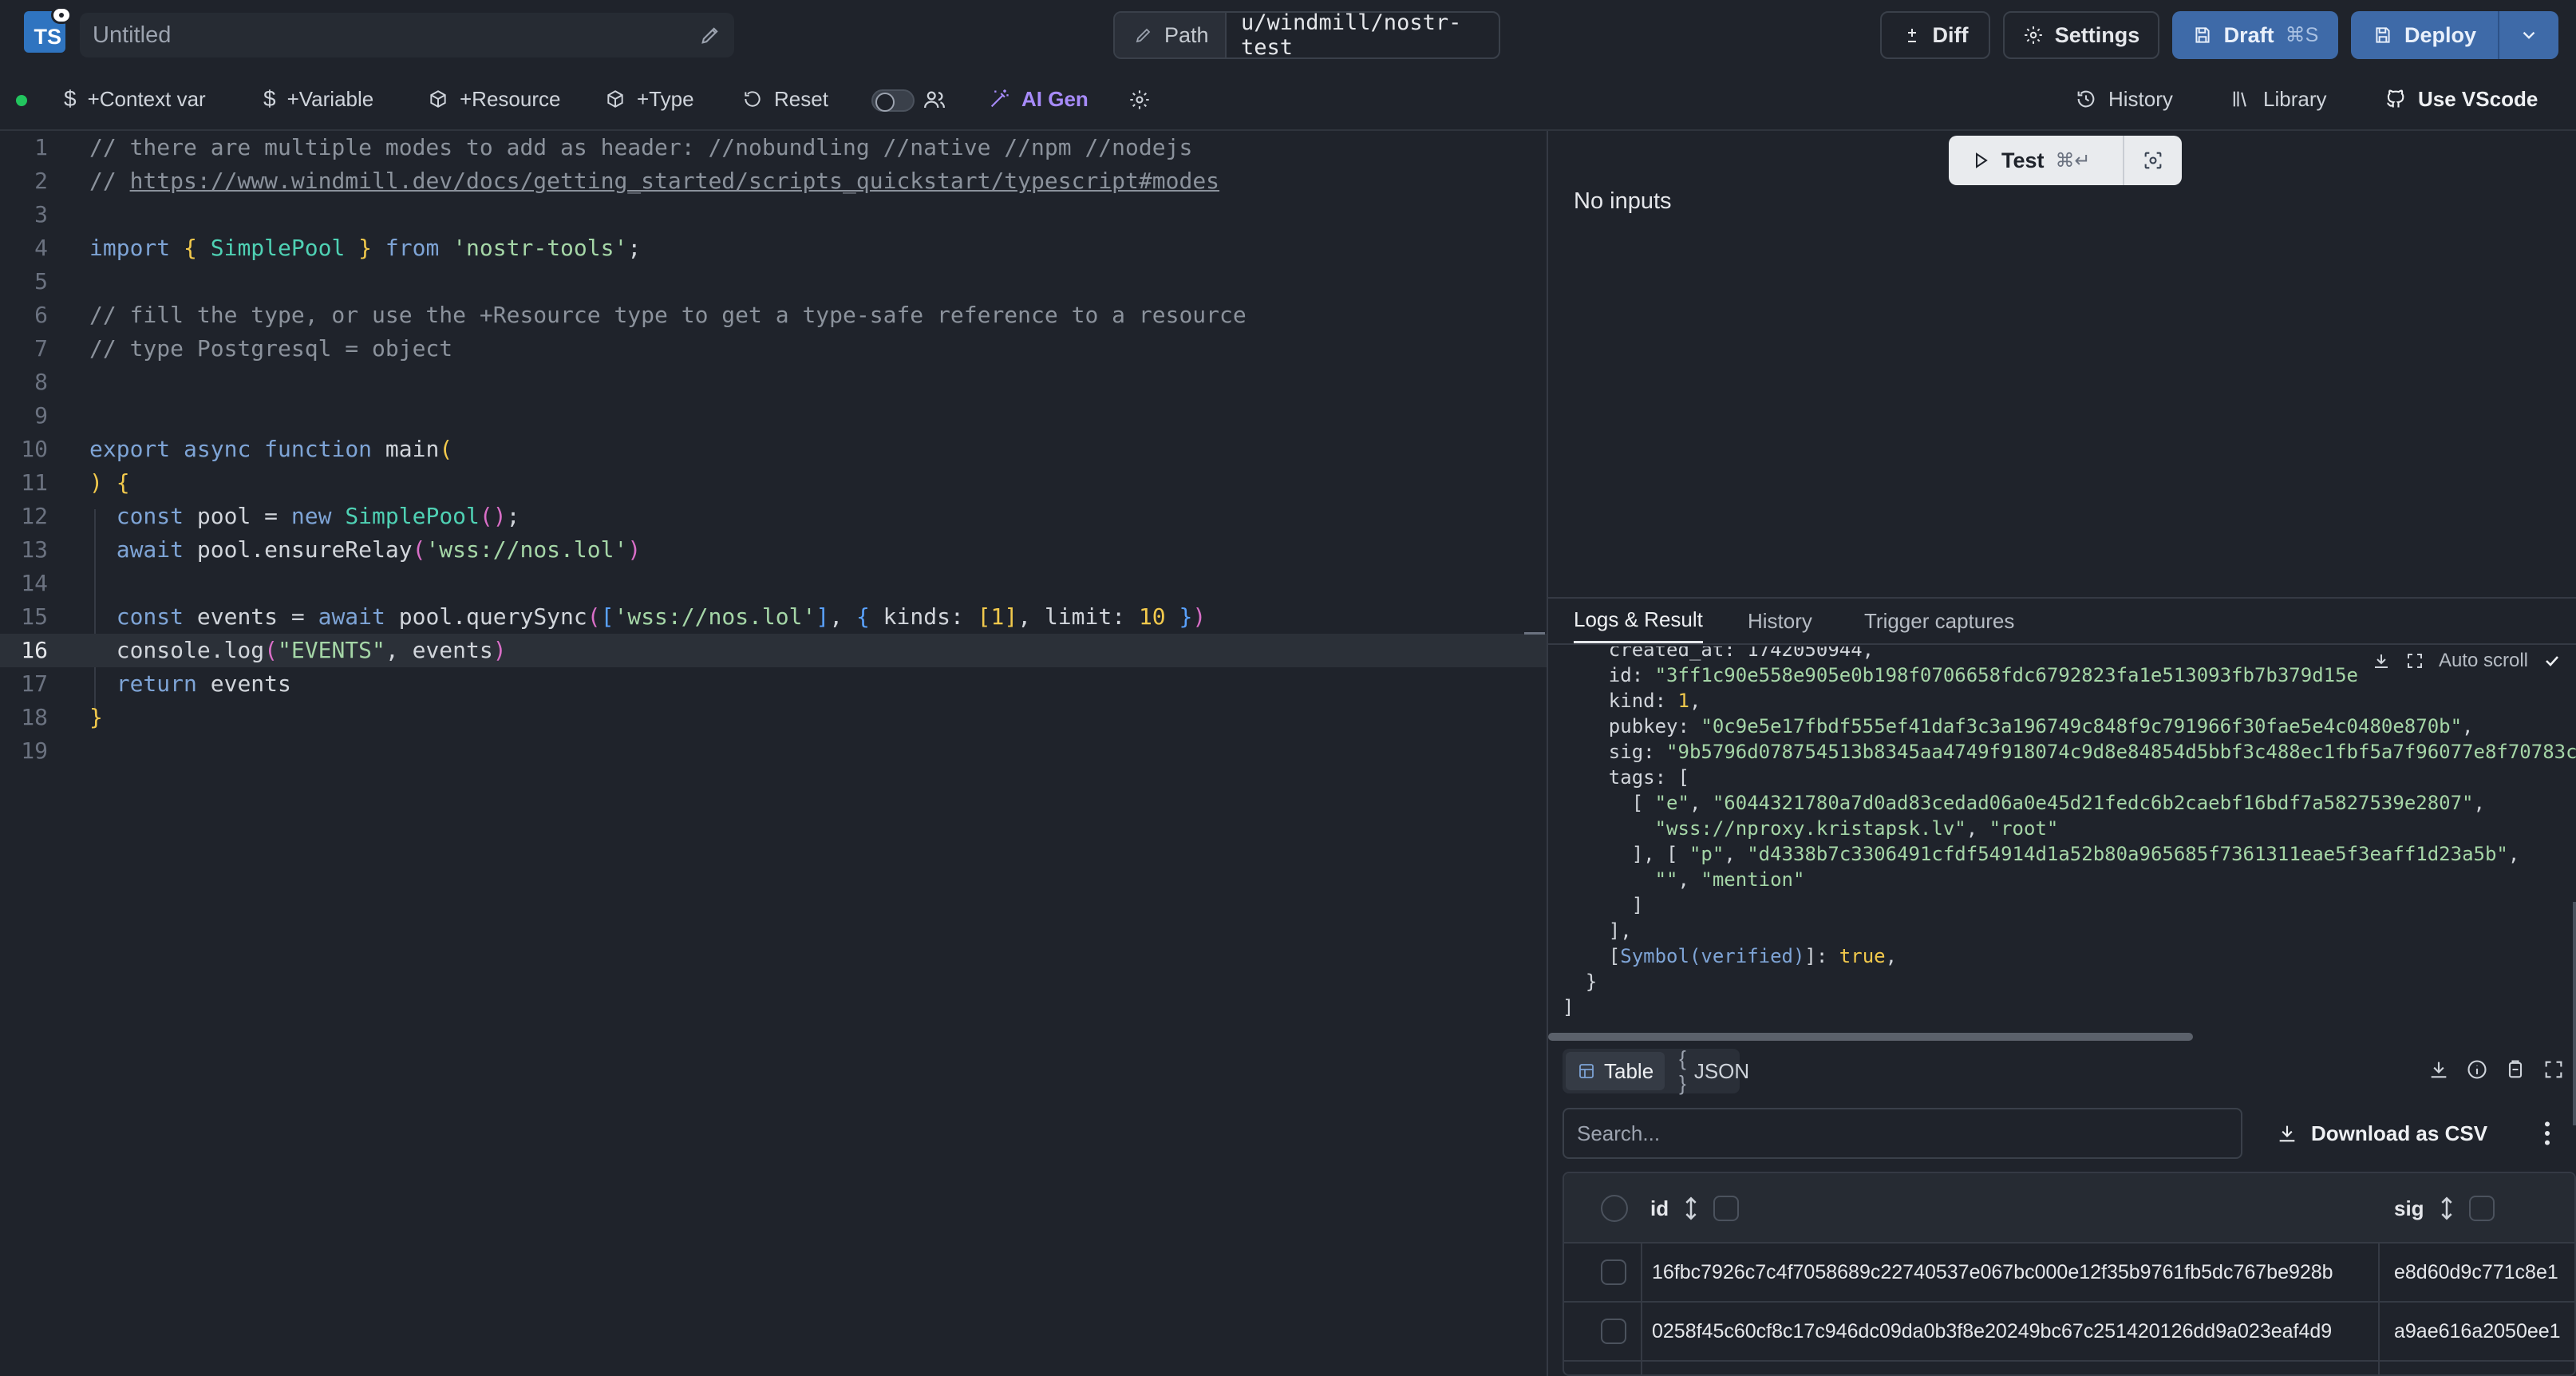 The height and width of the screenshot is (1376, 2576). Describe the element at coordinates (1935, 35) in the screenshot. I see `diff-button: Diff` at that location.